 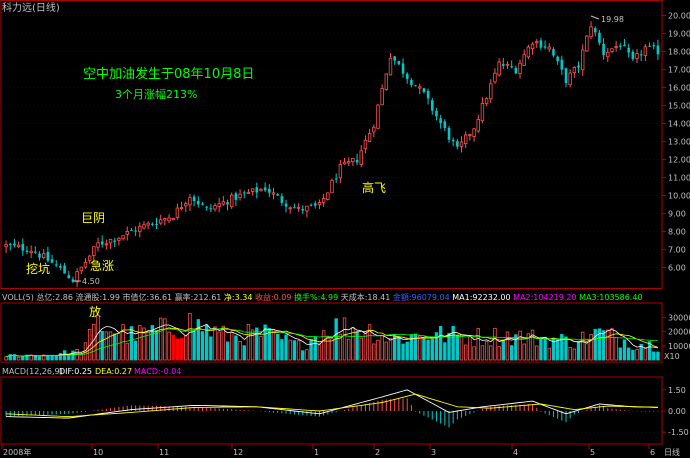 I want to click on price-tick-label: 20.00, so click(x=679, y=15).